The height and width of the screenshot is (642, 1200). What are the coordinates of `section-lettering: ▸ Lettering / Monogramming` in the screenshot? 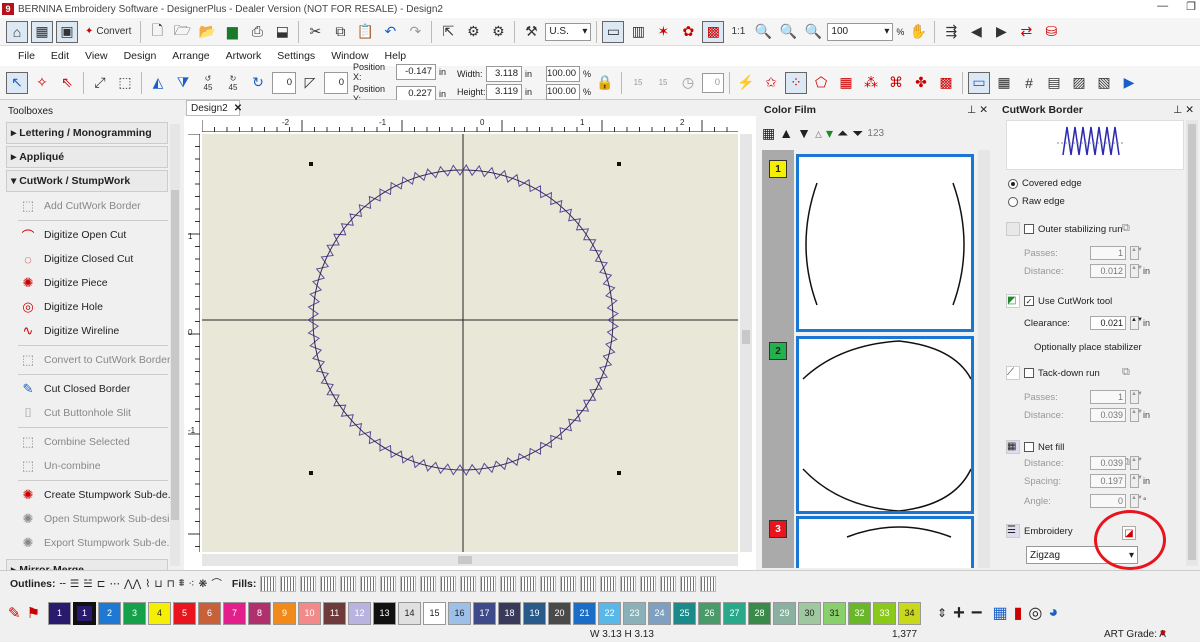 It's located at (87, 133).